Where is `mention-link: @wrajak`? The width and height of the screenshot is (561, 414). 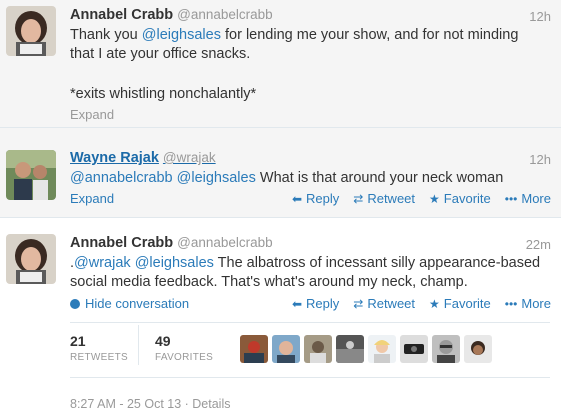 mention-link: @wrajak is located at coordinates (102, 263).